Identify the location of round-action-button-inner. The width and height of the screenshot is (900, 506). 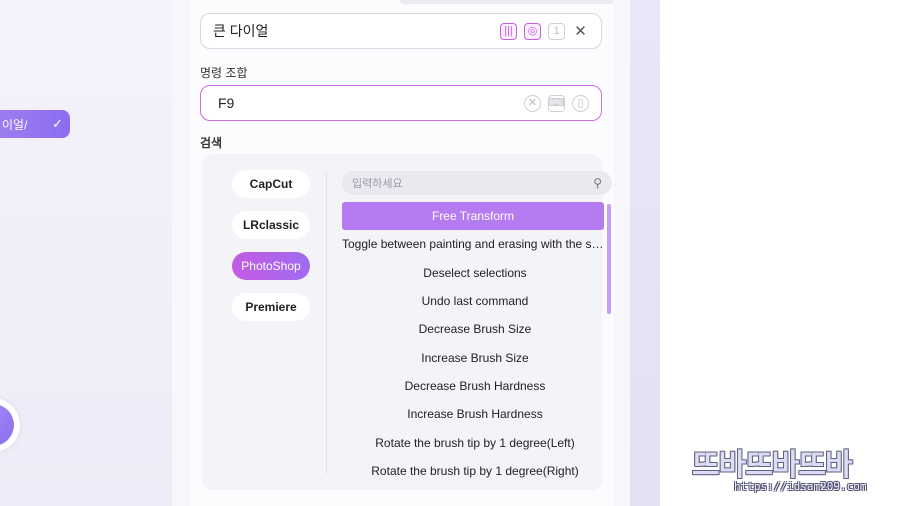
(7, 425).